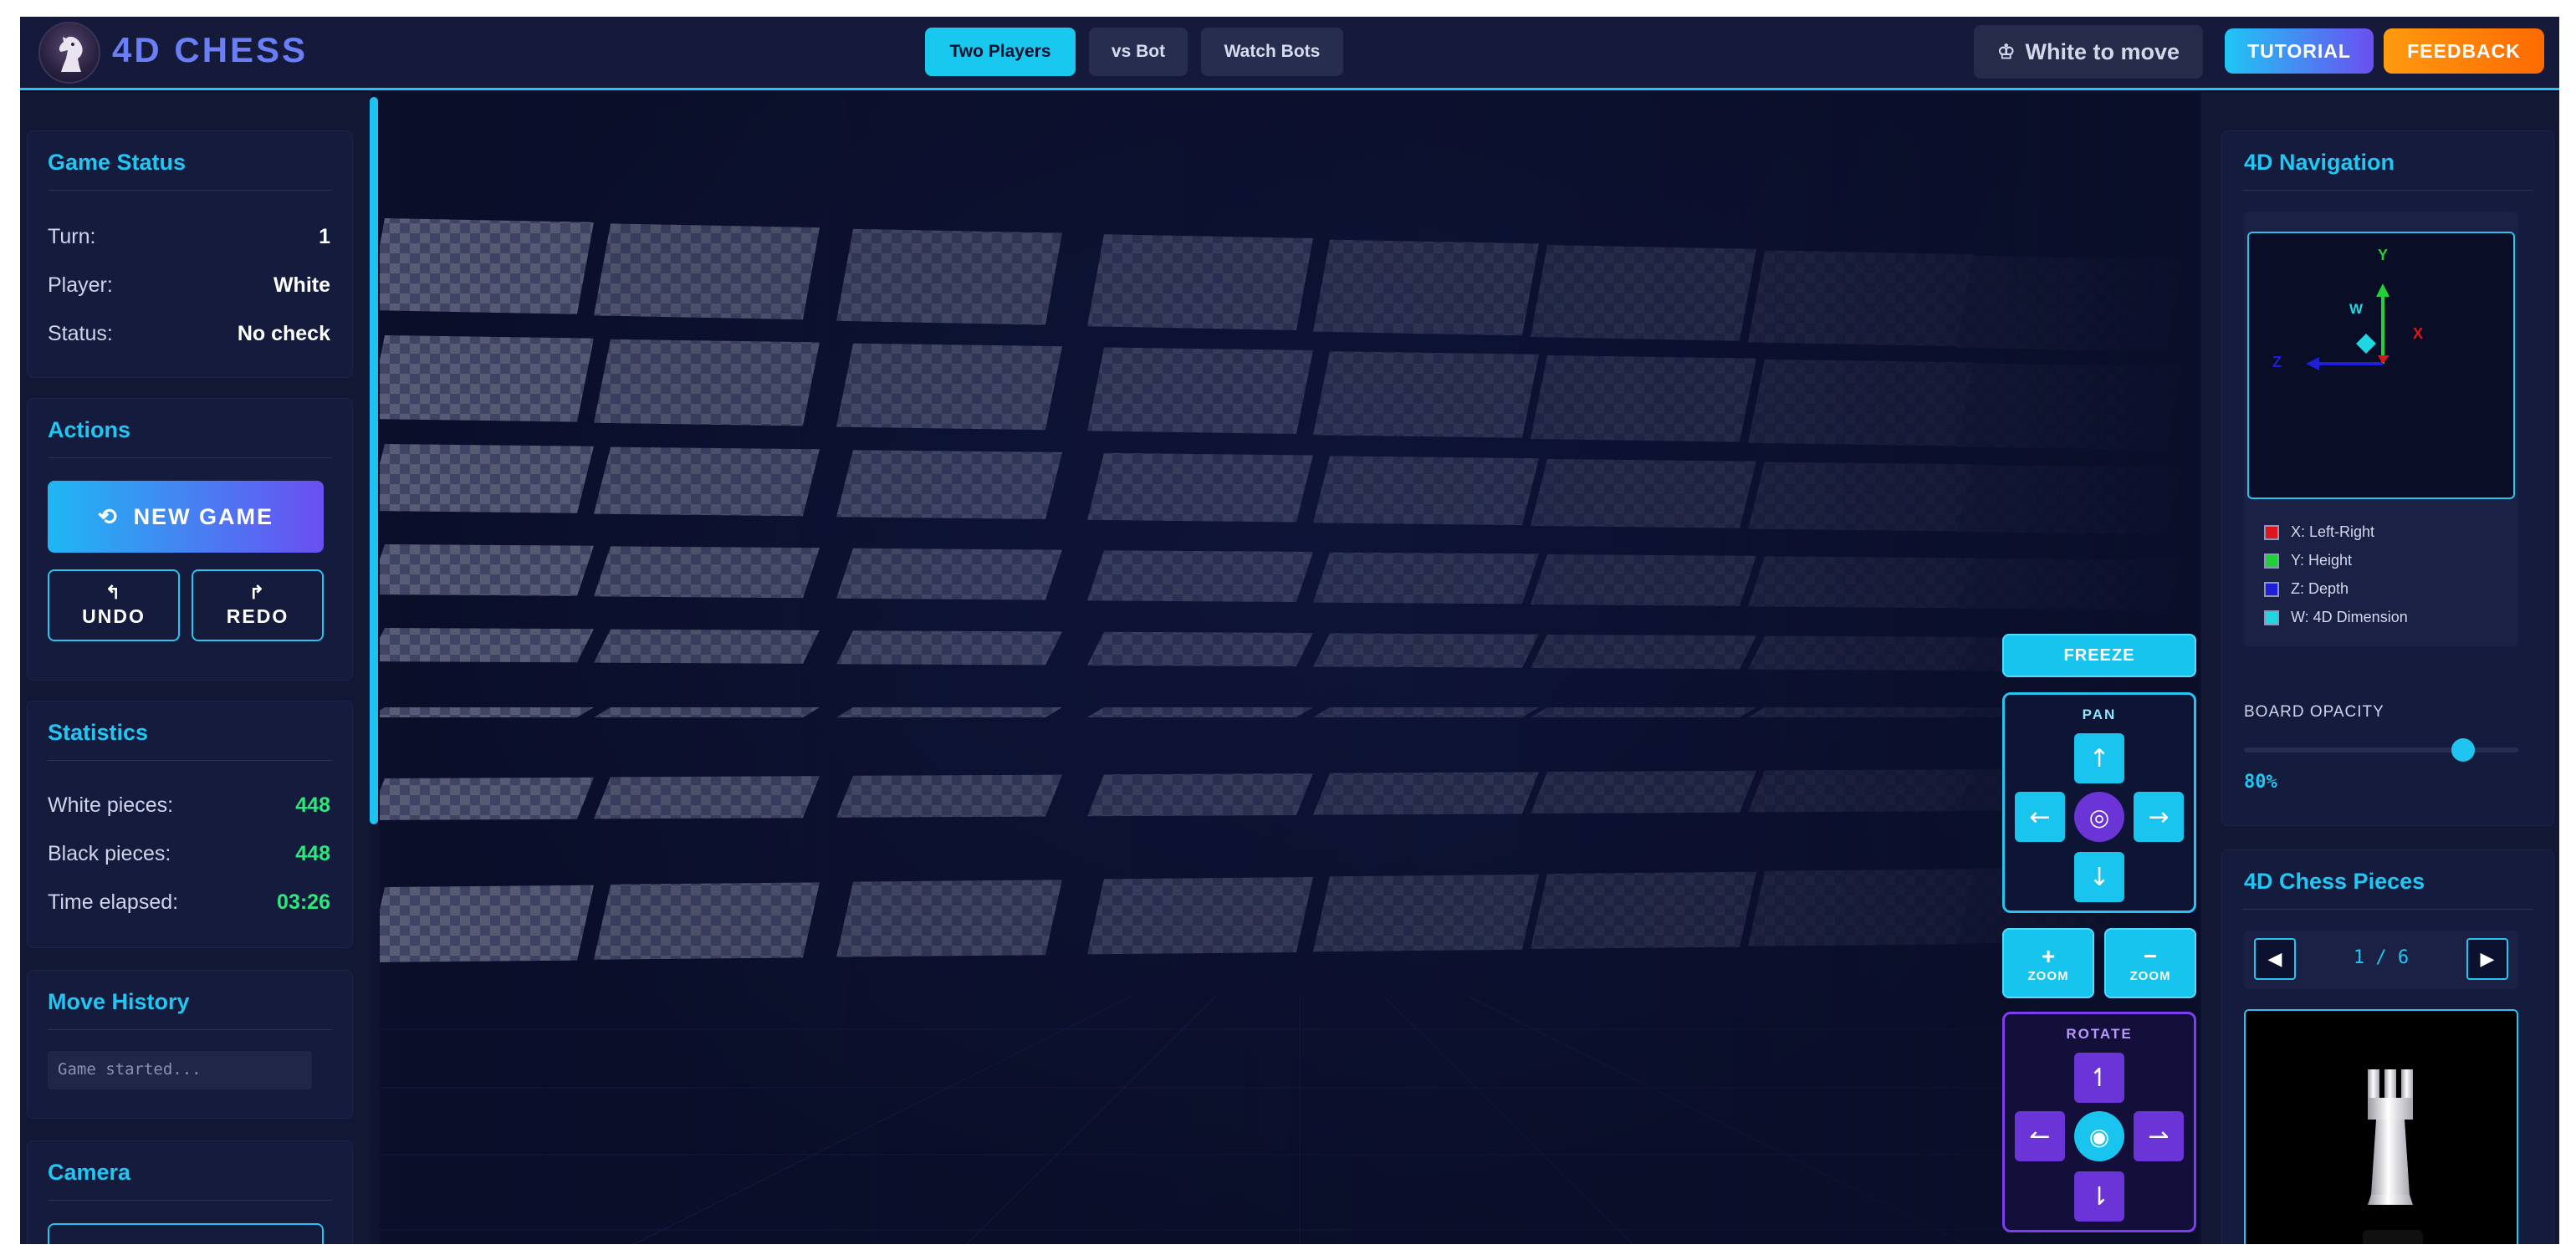  I want to click on pan-label: PAN, so click(2099, 714).